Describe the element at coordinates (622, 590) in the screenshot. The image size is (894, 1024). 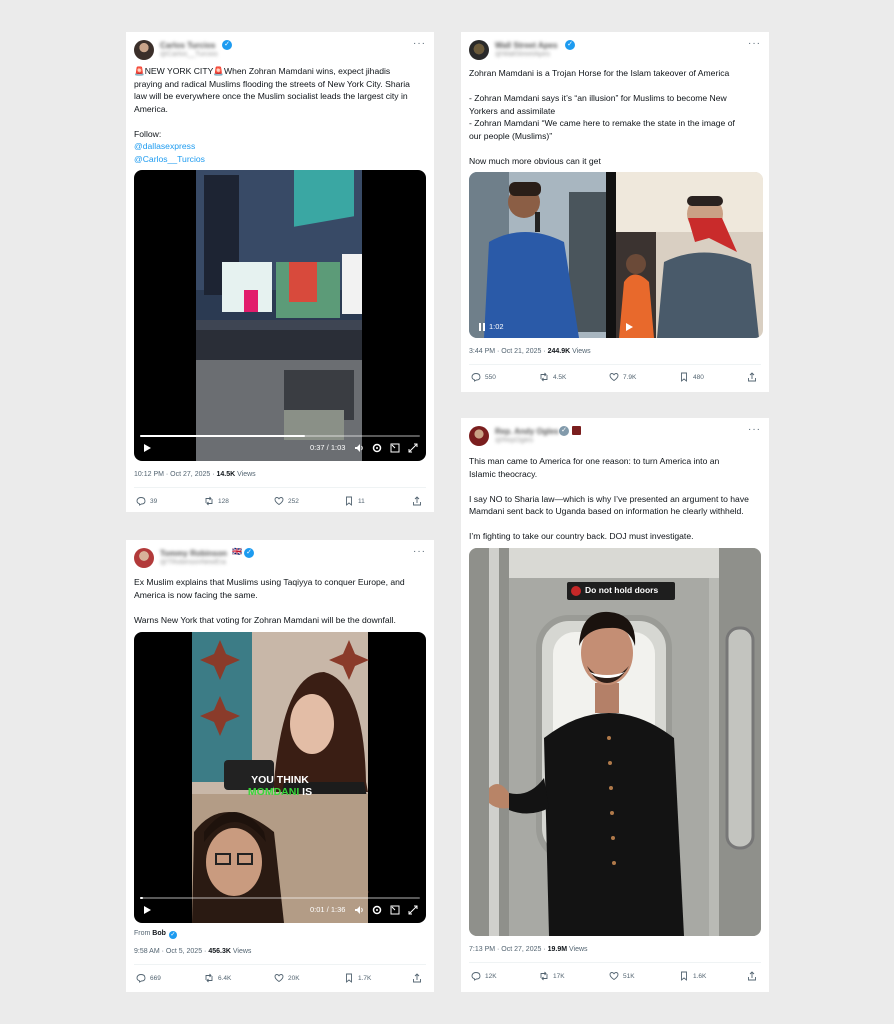
I see `door-sign: Do not hold doors` at that location.